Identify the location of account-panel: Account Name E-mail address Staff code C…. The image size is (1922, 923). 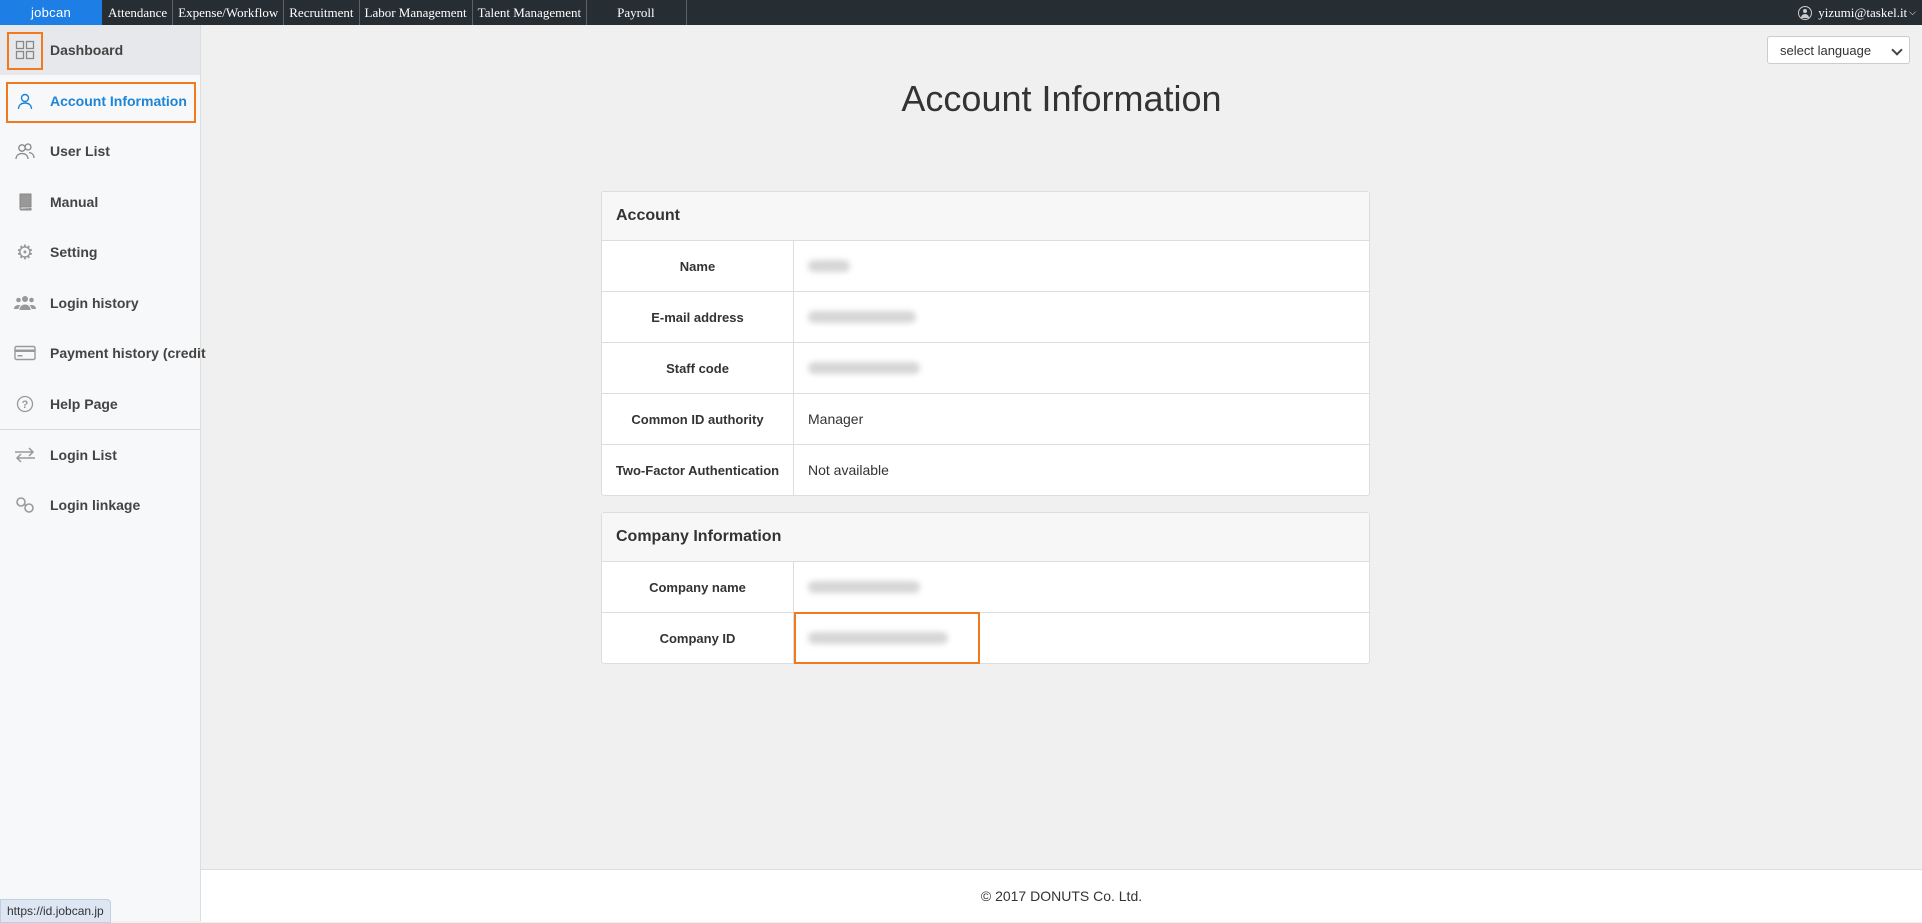
(985, 343).